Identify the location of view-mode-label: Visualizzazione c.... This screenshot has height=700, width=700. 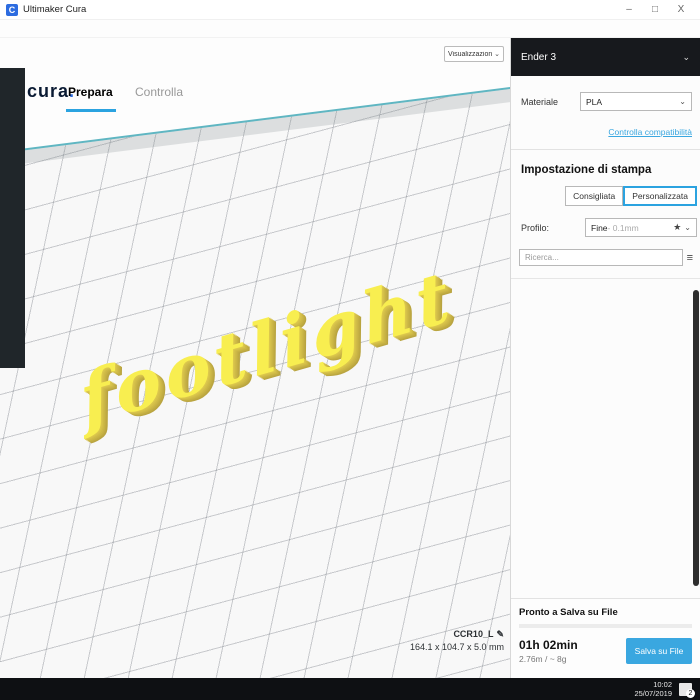
(470, 54).